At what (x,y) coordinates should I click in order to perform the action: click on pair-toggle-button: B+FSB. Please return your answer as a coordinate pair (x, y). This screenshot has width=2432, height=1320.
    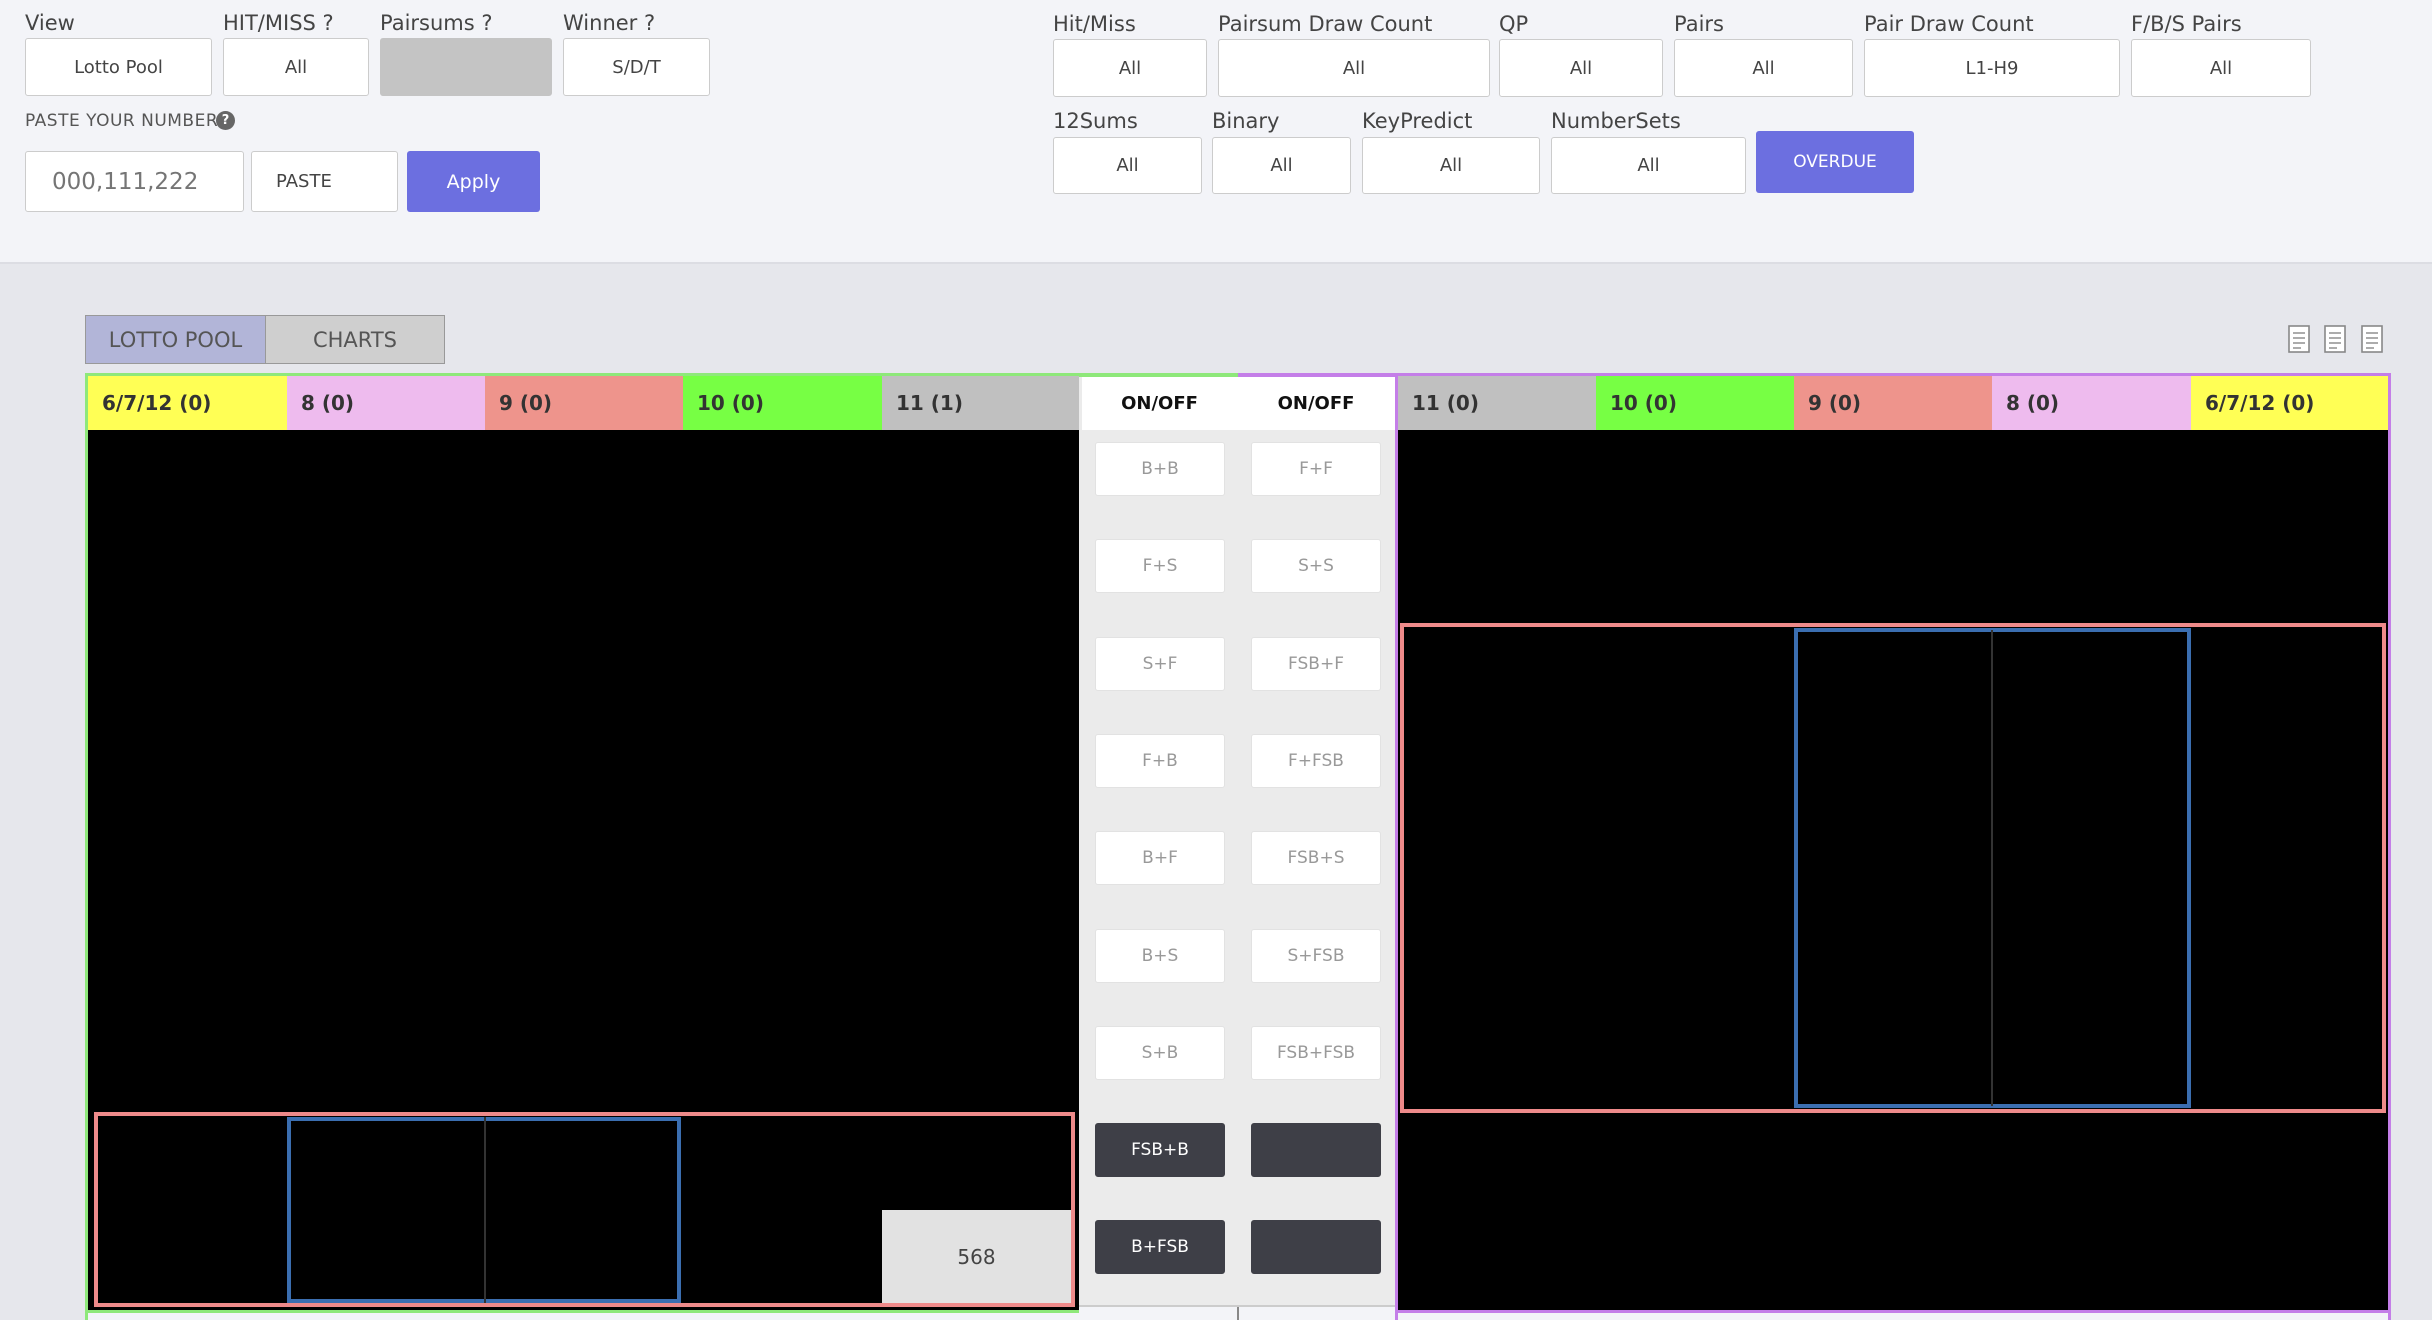
    Looking at the image, I should click on (1160, 1247).